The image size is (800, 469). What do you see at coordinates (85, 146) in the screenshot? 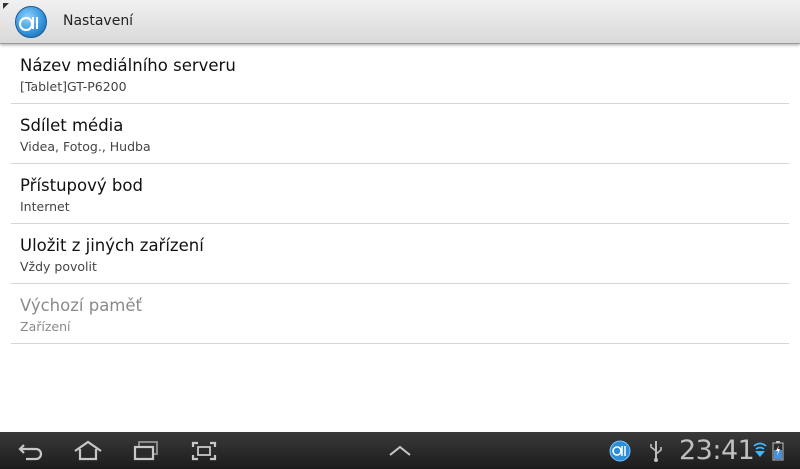
I see `setting-summary: Videa, Fotog., Hudba` at bounding box center [85, 146].